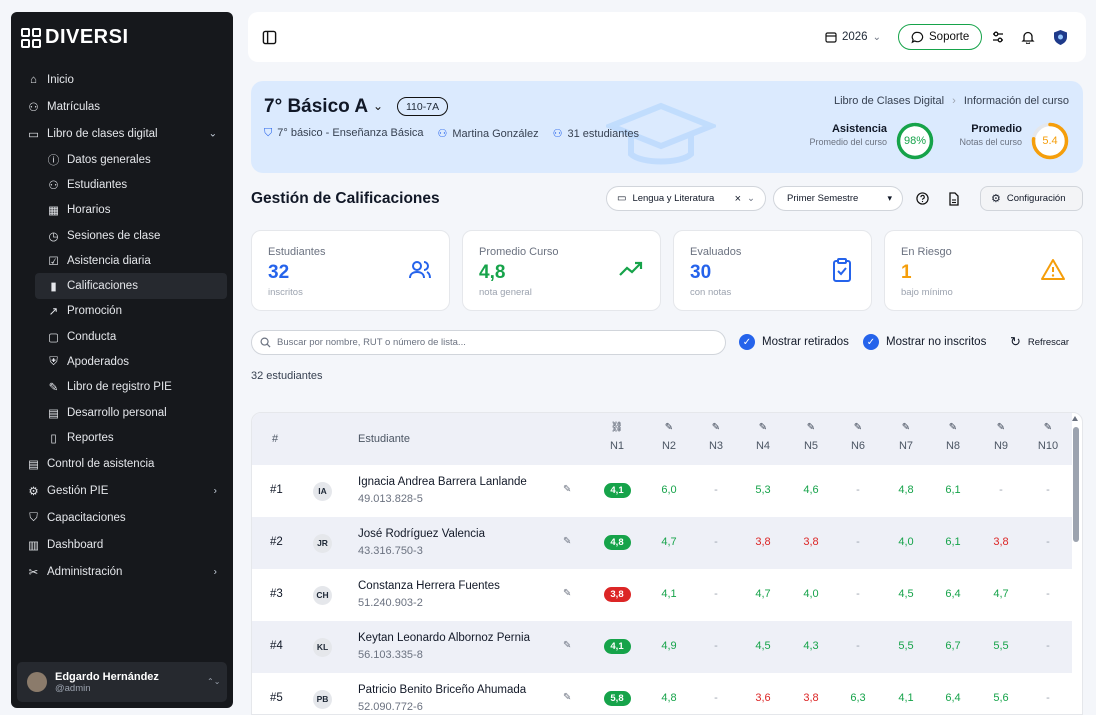 This screenshot has height=715, width=1096. Describe the element at coordinates (122, 336) in the screenshot. I see `sidebar-item-conducta: ▢ Conducta` at that location.